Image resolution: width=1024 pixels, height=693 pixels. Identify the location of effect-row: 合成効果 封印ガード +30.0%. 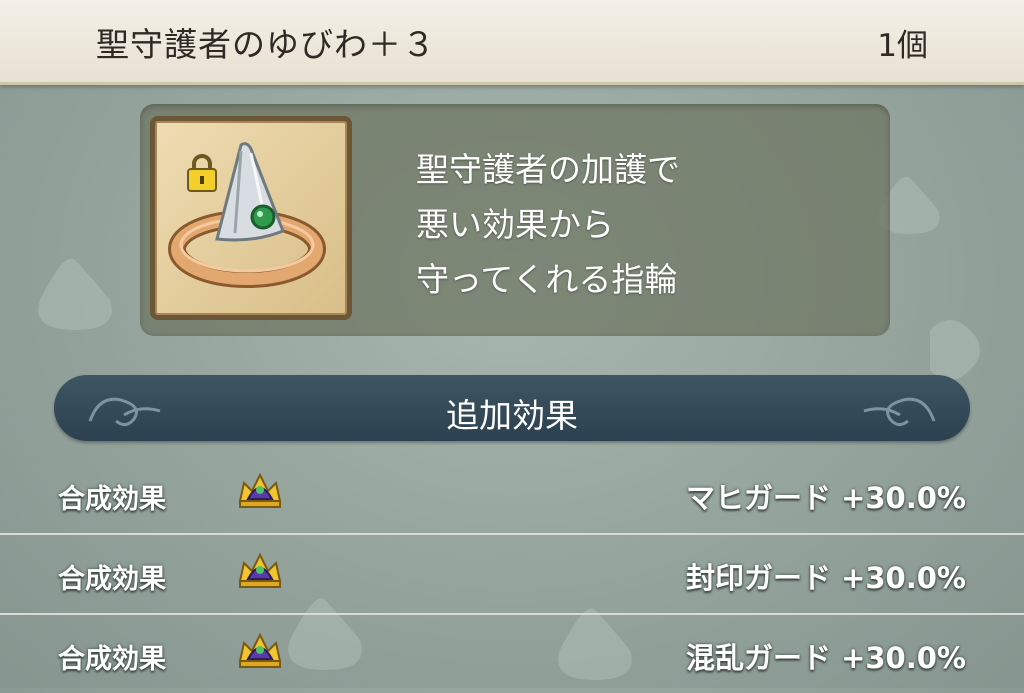
(512, 575).